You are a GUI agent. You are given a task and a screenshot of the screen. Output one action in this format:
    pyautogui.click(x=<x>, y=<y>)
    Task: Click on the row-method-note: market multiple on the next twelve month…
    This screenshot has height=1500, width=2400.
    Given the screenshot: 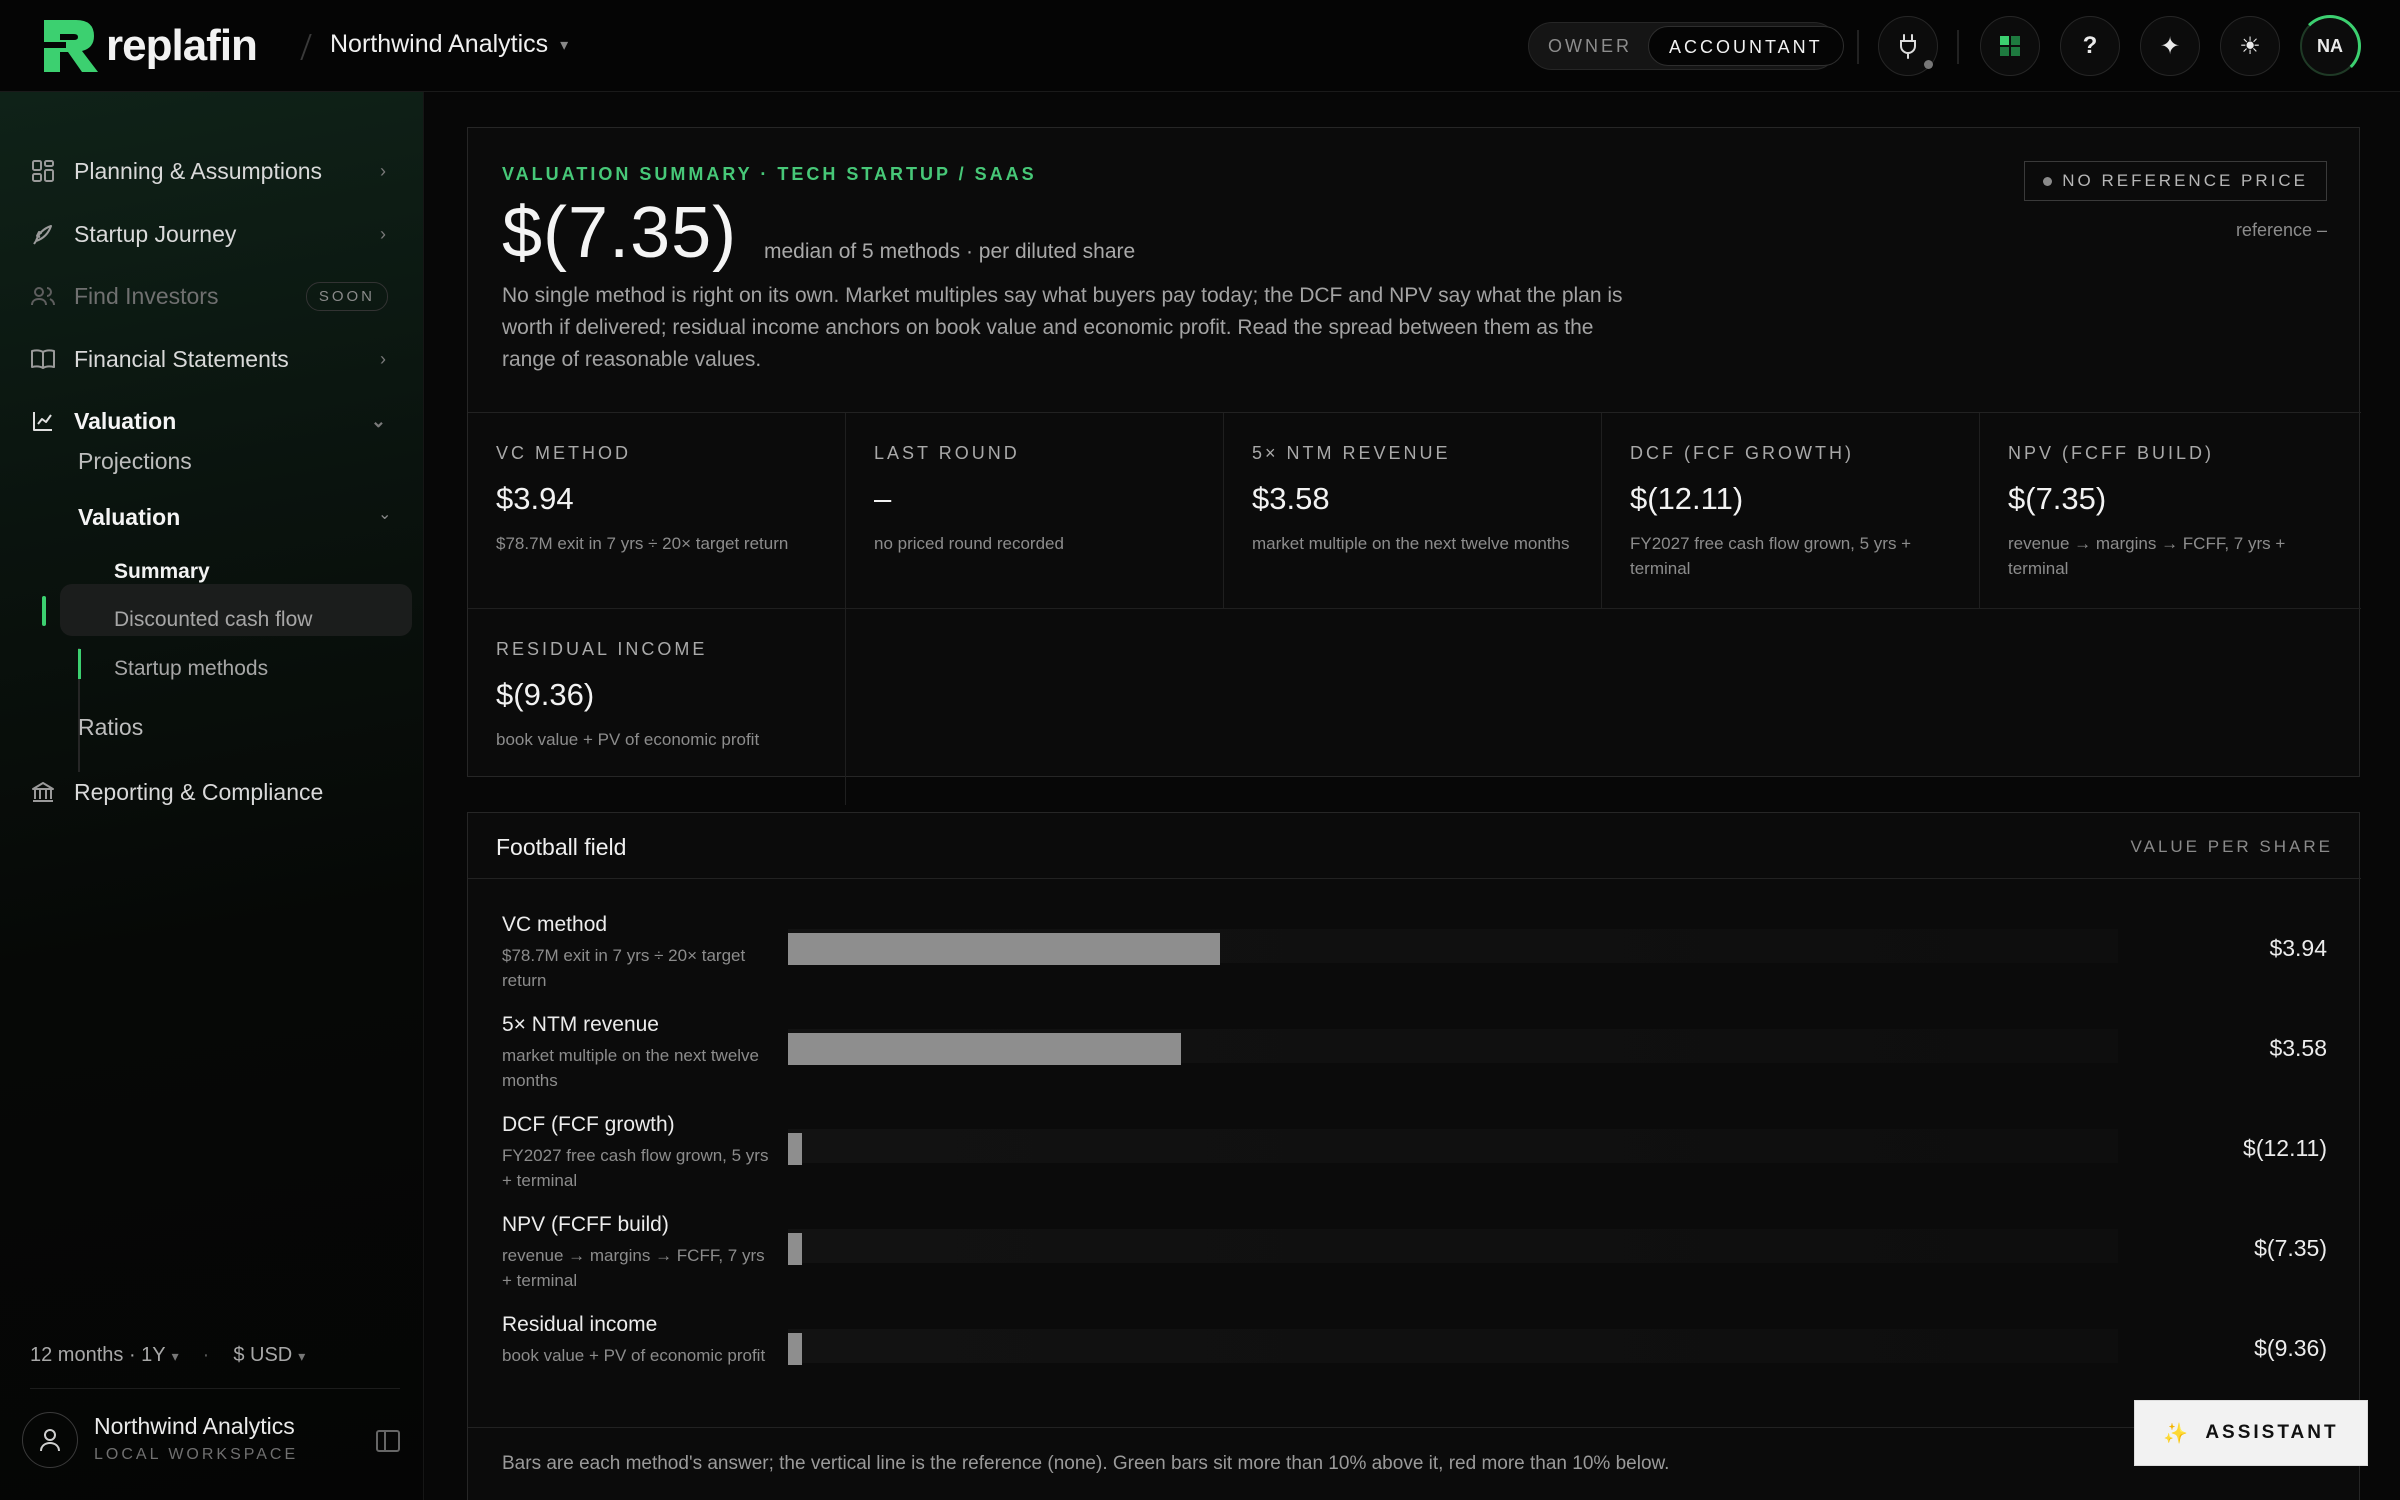 What is the action you would take?
    pyautogui.click(x=631, y=1068)
    